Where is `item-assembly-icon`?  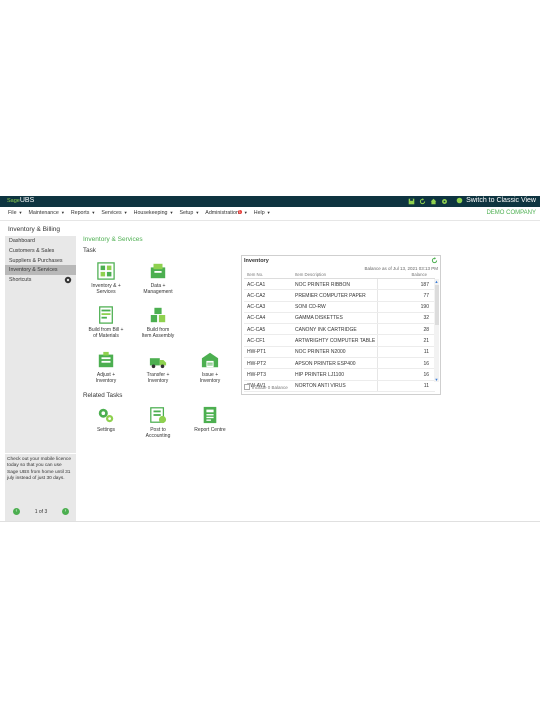
item-assembly-icon is located at coordinates (158, 315).